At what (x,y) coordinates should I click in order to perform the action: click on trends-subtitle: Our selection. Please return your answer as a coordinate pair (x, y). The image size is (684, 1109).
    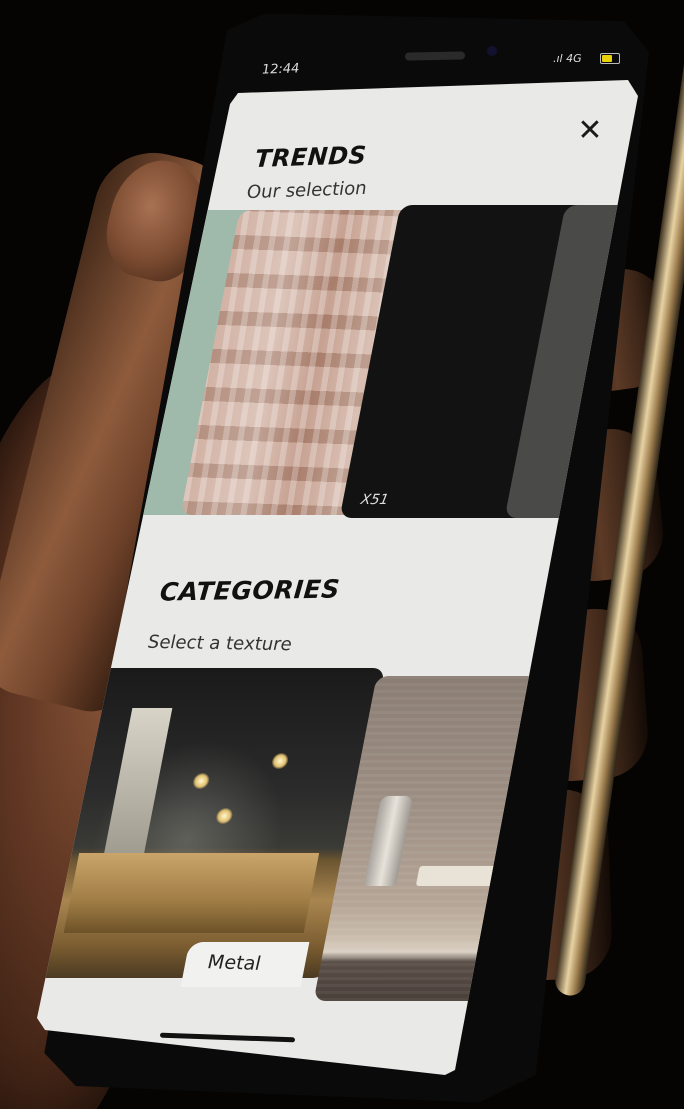
    Looking at the image, I should click on (306, 190).